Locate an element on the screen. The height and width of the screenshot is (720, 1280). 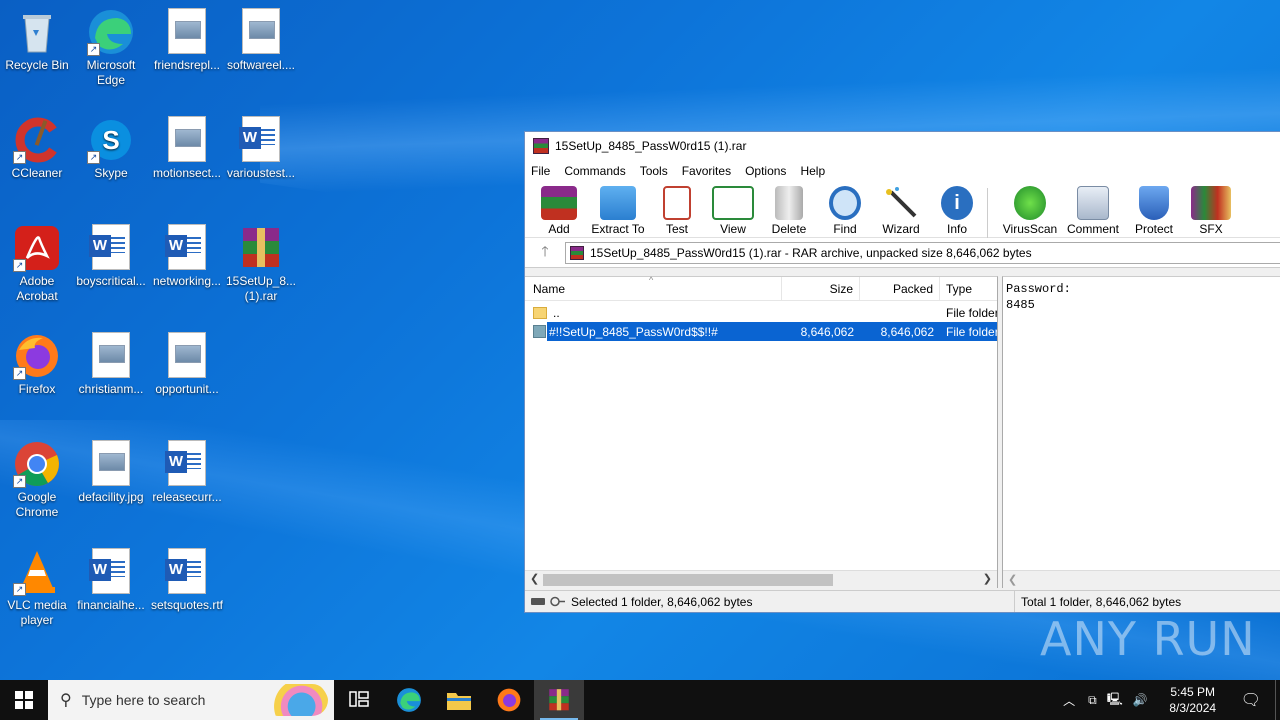
column-size: Size is located at coordinates (821, 288).